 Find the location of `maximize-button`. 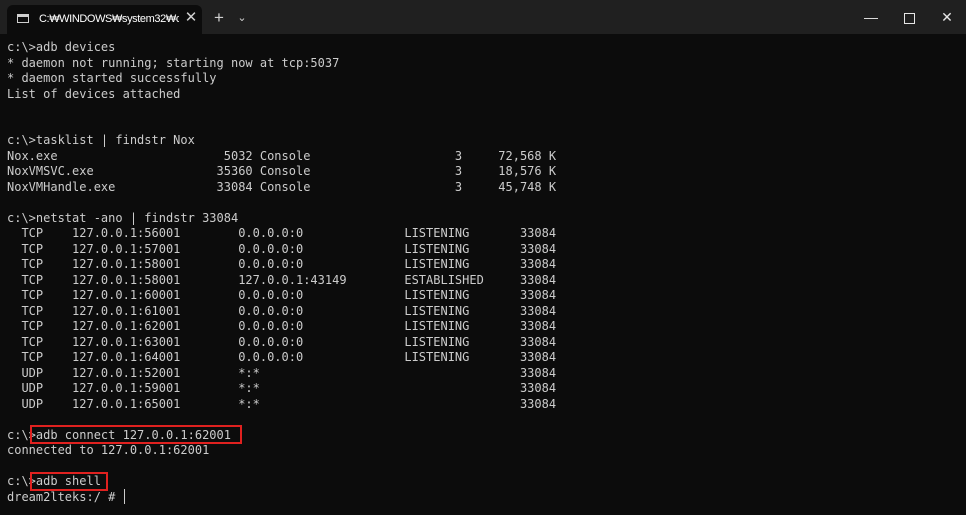

maximize-button is located at coordinates (909, 17).